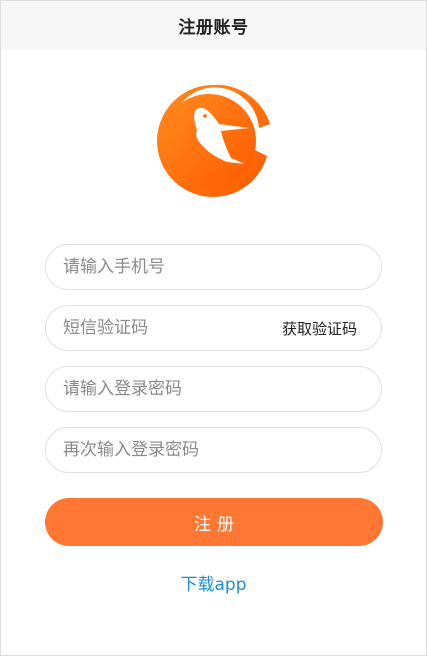 The width and height of the screenshot is (427, 656). I want to click on page-title: 注册账号, so click(213, 28).